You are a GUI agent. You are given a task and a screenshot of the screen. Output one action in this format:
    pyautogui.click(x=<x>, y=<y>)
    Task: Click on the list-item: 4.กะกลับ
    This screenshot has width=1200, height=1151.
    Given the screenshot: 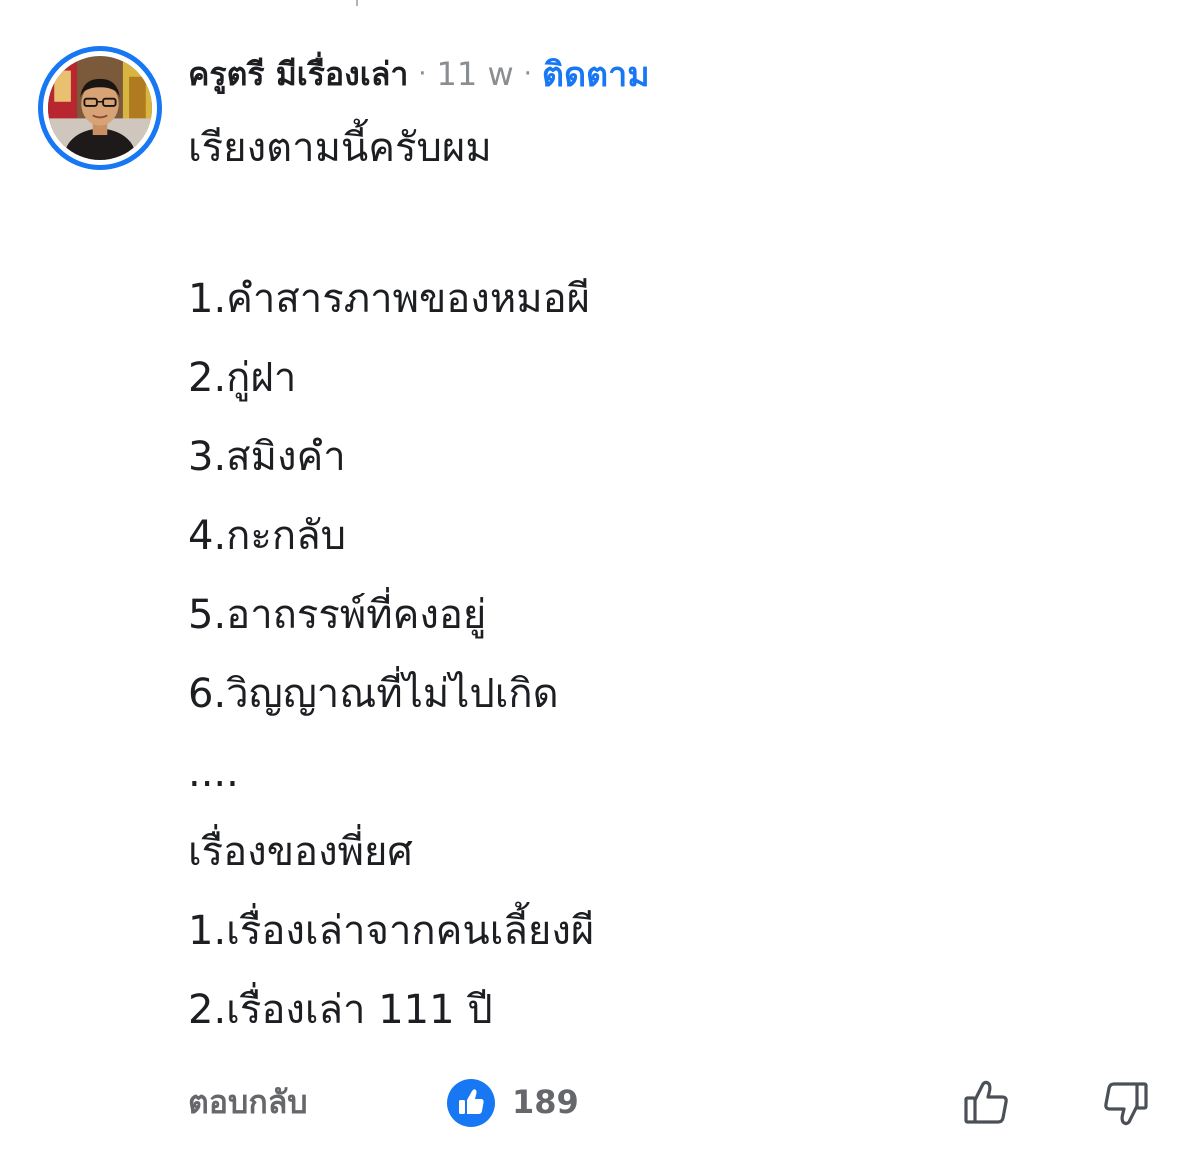 What is the action you would take?
    pyautogui.click(x=267, y=536)
    